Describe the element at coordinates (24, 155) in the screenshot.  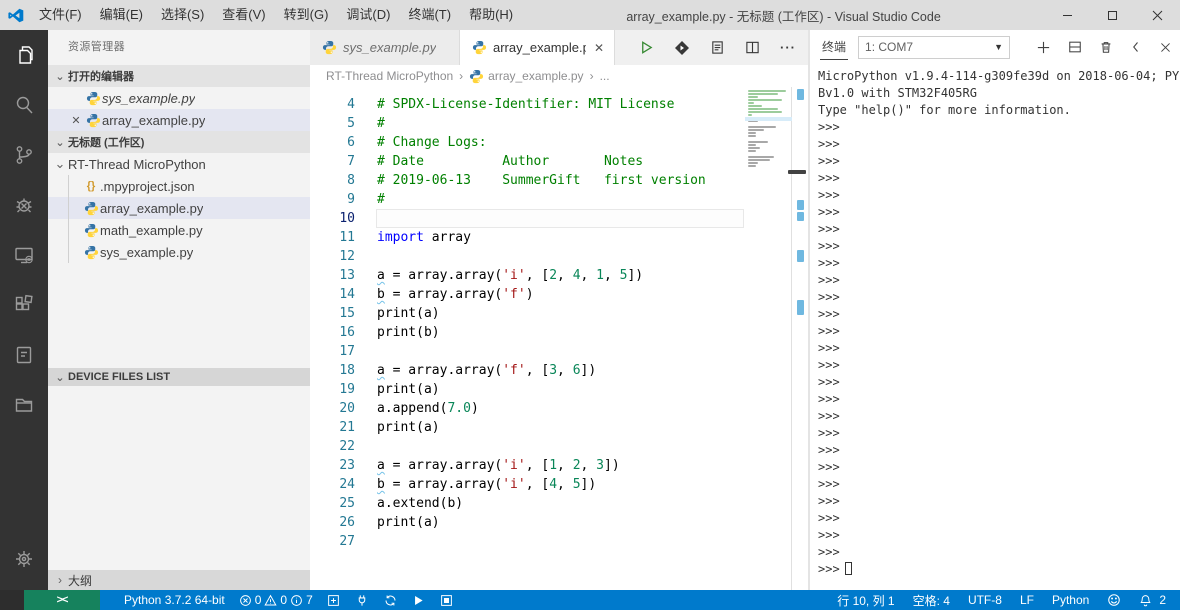
I see `source-control-icon` at that location.